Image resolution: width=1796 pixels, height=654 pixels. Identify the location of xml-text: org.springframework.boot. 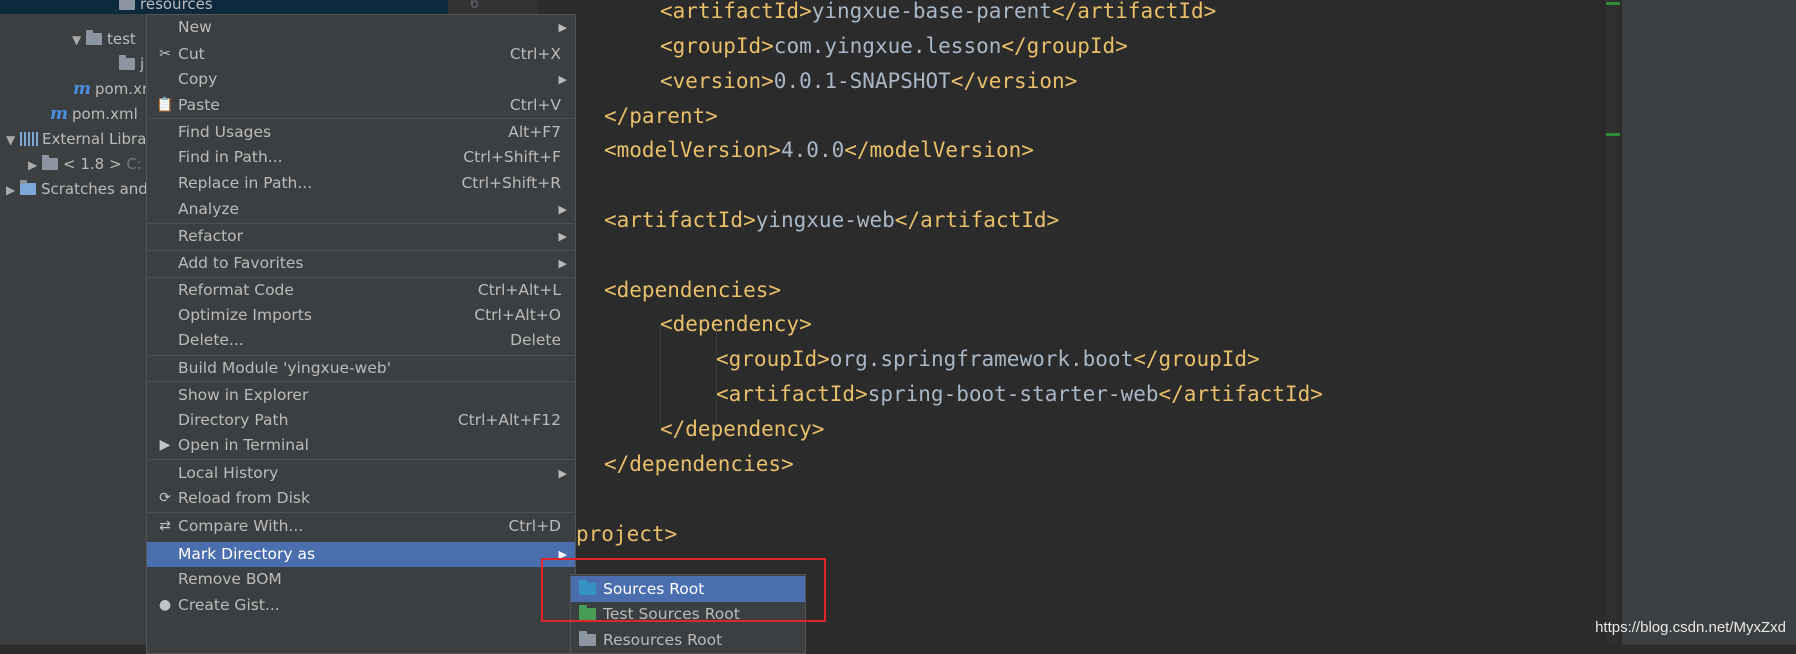
(981, 359).